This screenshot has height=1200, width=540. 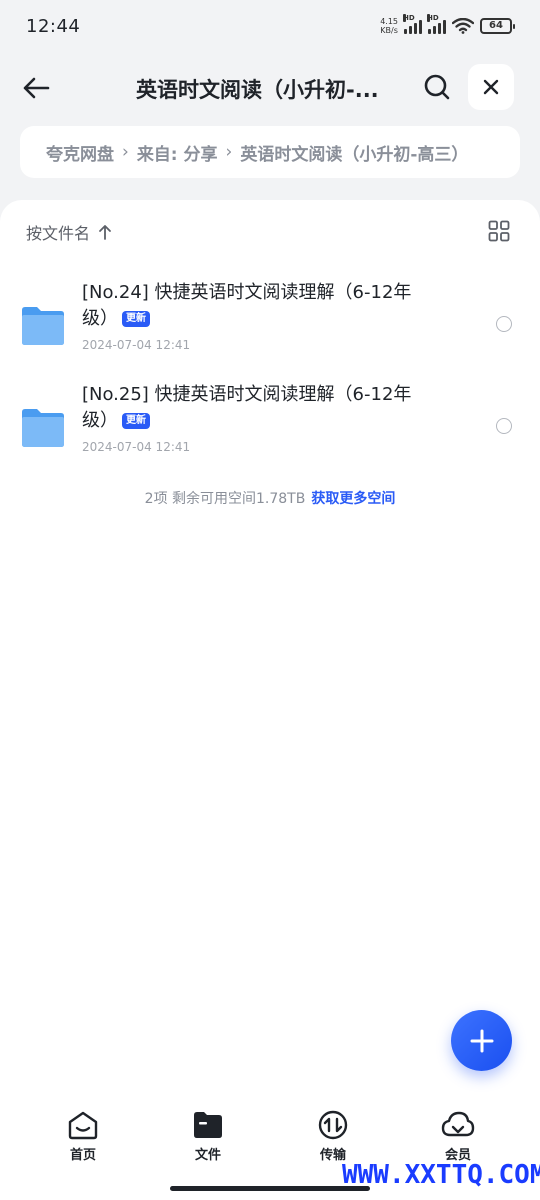 I want to click on sort-button: 按文件名, so click(x=69, y=232).